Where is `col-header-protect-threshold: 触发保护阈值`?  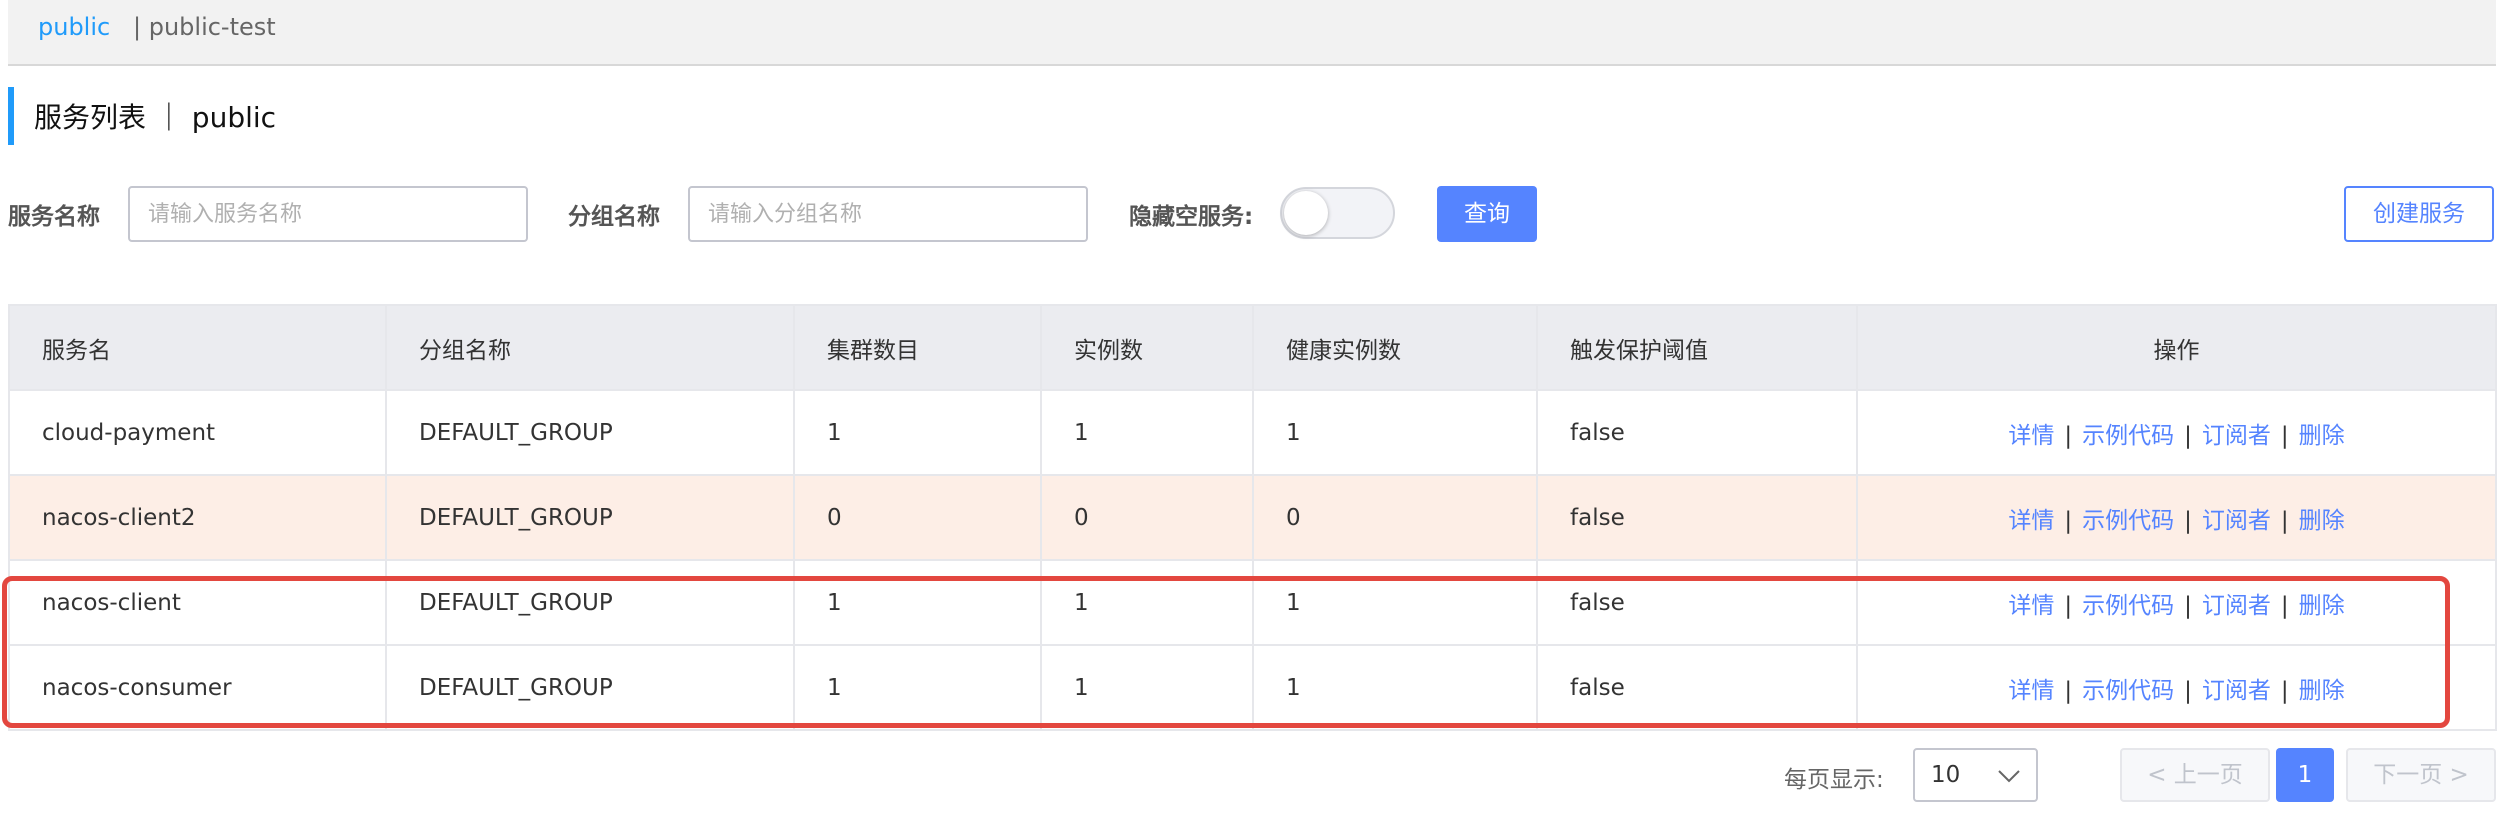
col-header-protect-threshold: 触发保护阈值 is located at coordinates (1697, 347).